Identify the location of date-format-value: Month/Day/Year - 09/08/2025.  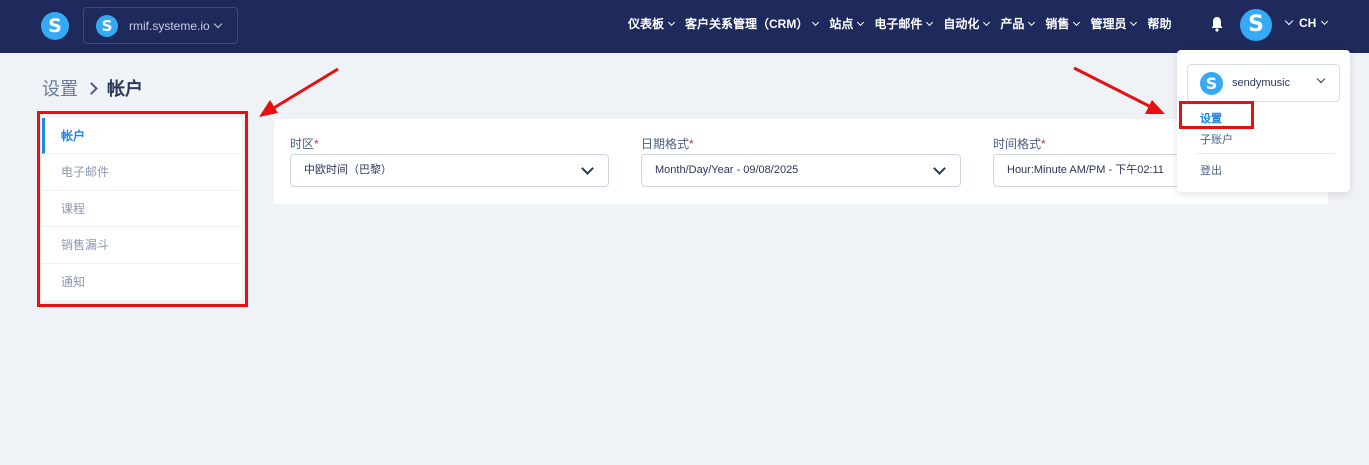
(727, 170).